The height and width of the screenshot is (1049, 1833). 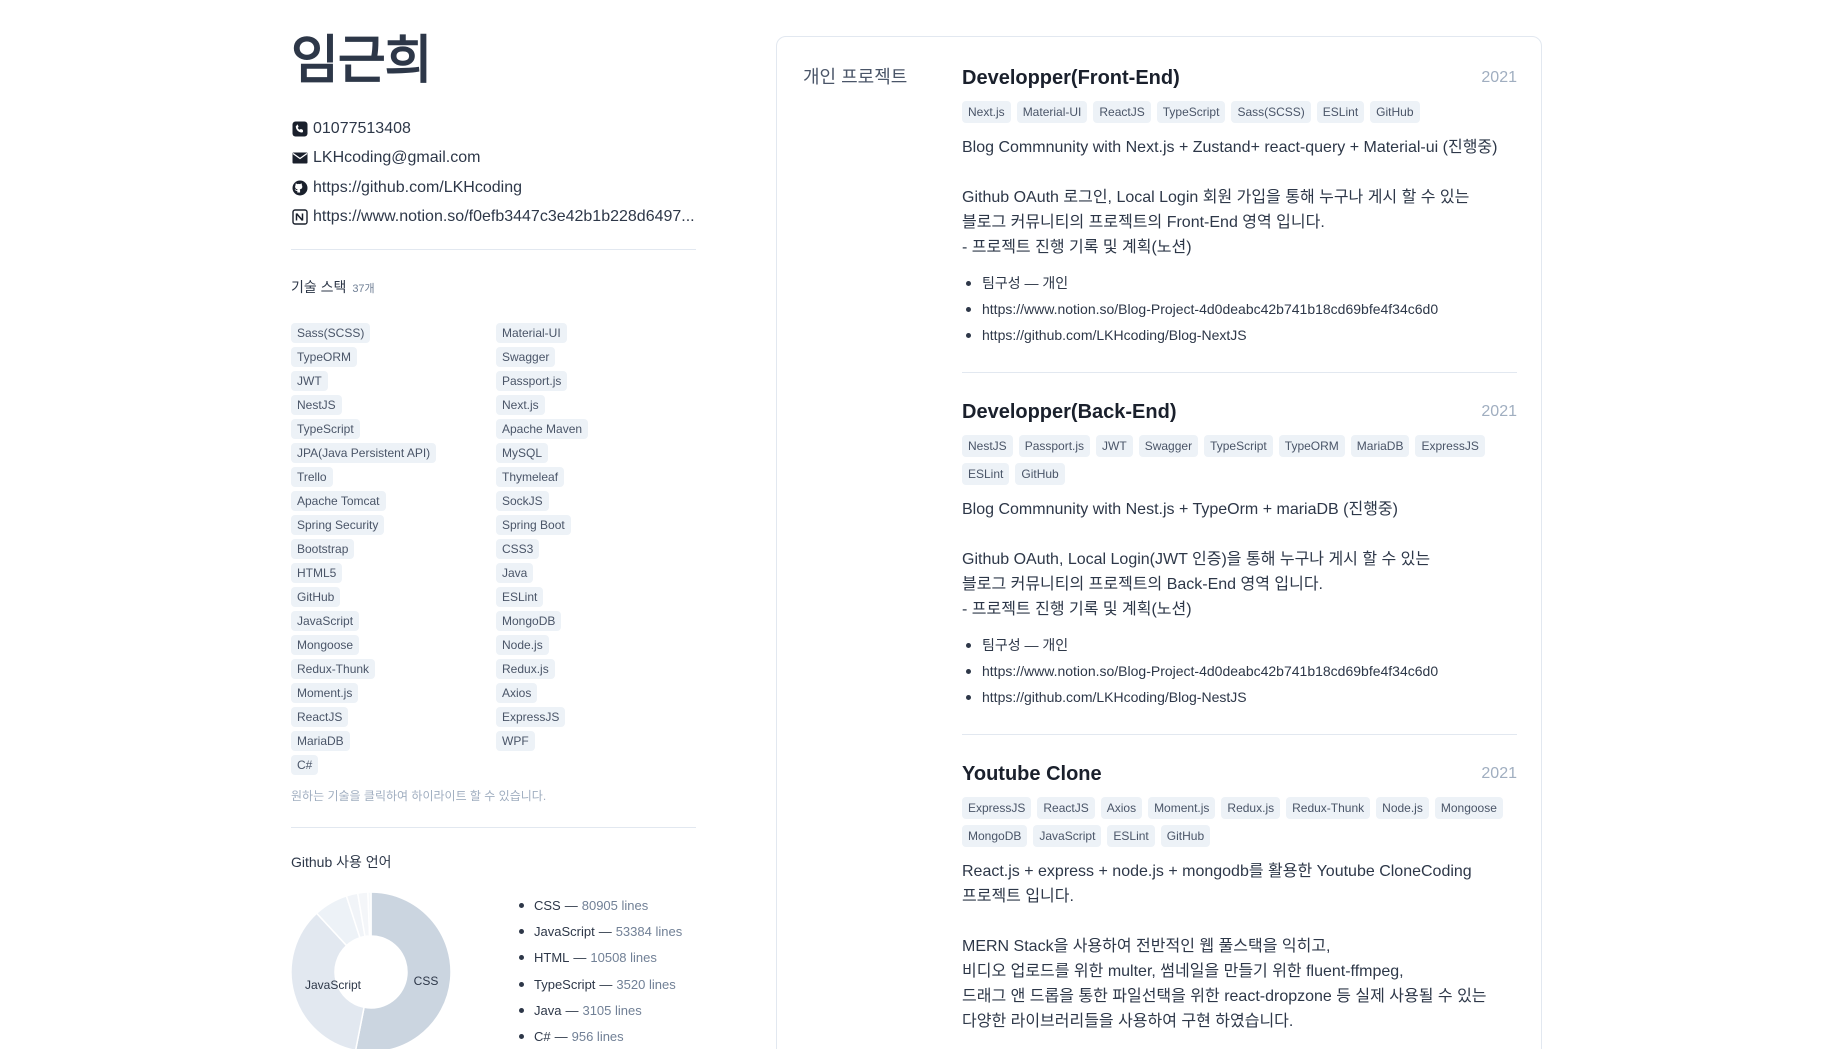 I want to click on skill-tag: Node.js, so click(x=522, y=645).